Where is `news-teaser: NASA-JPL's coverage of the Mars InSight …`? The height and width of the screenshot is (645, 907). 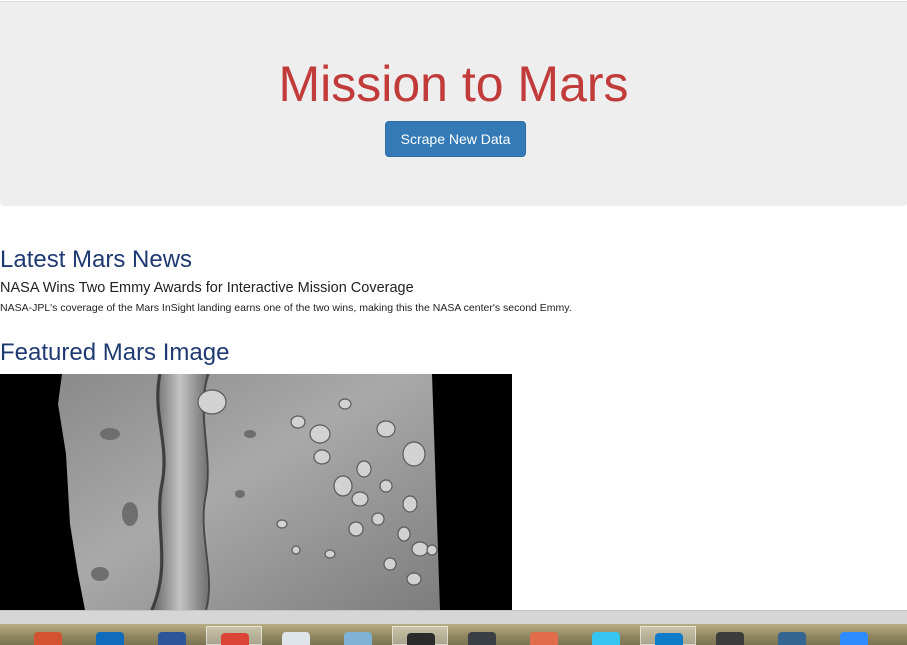 news-teaser: NASA-JPL's coverage of the Mars InSight … is located at coordinates (286, 308).